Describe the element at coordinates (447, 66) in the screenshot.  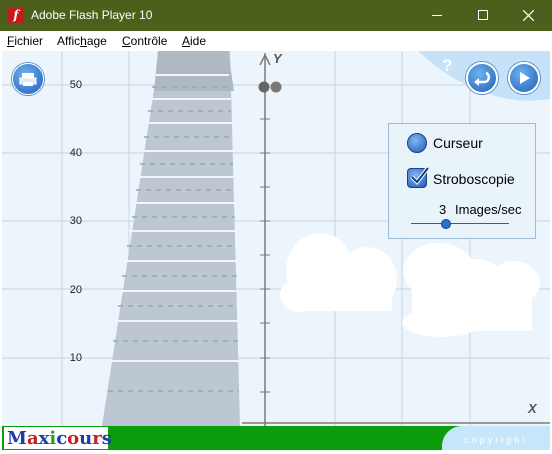
I see `help-icon: ?` at that location.